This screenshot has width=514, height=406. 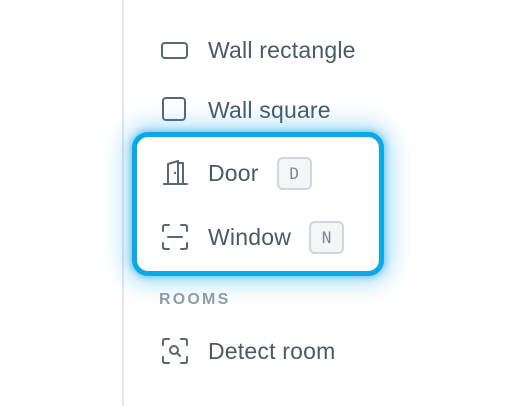 I want to click on tool-label: Door, so click(x=233, y=172).